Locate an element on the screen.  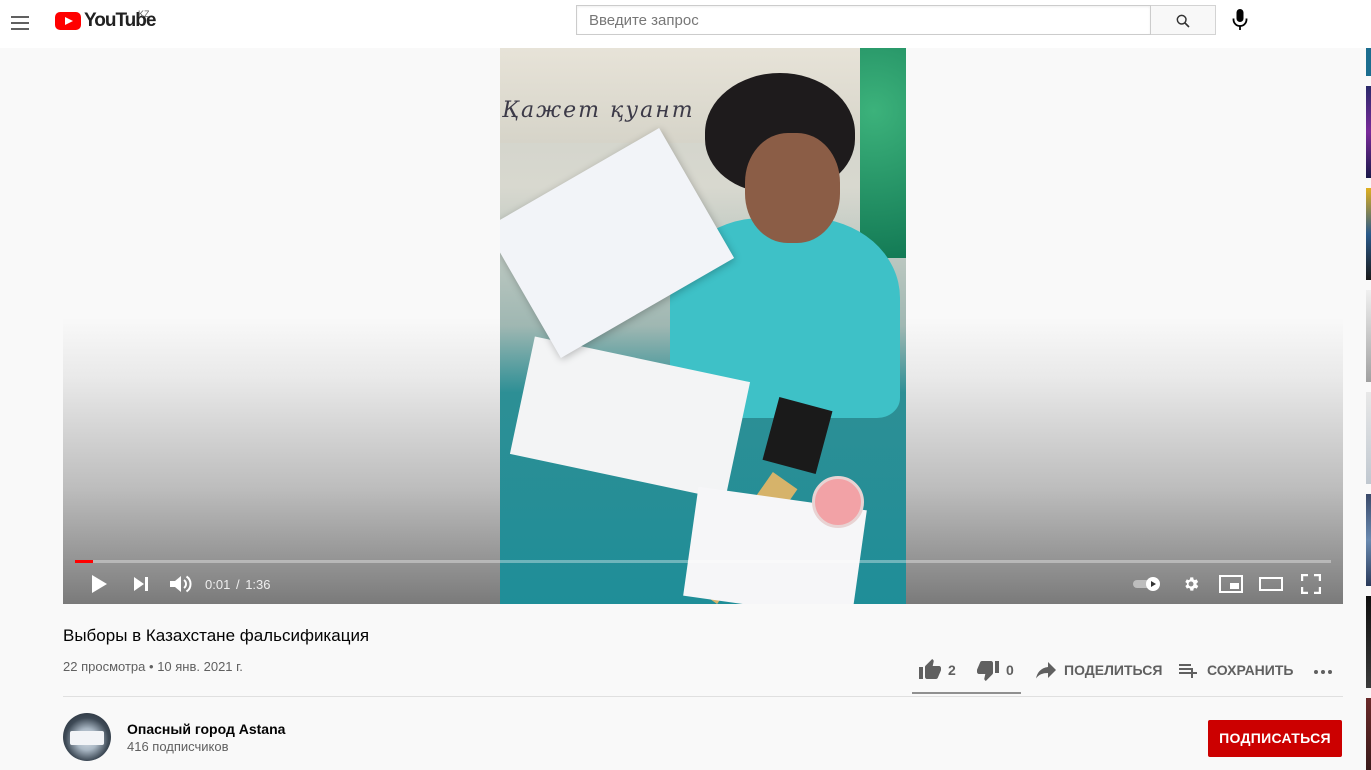
share-label: ПОДЕЛИТЬСЯ is located at coordinates (1113, 670).